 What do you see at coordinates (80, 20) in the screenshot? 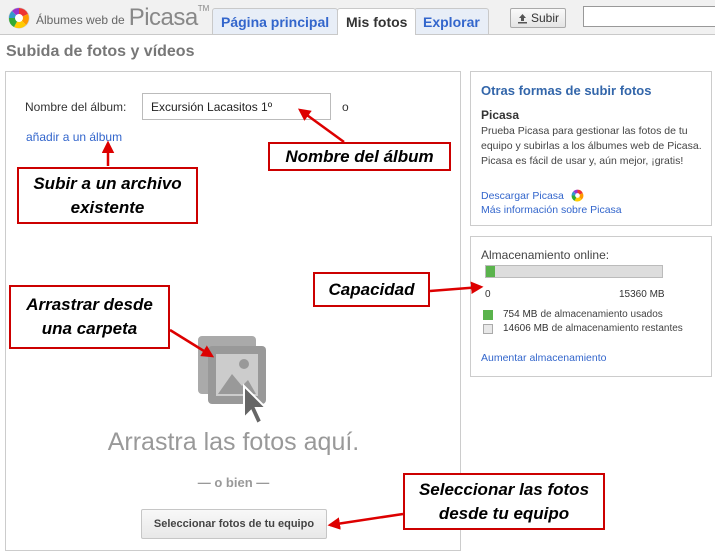
I see `logo-prefix: Álbumes web de` at bounding box center [80, 20].